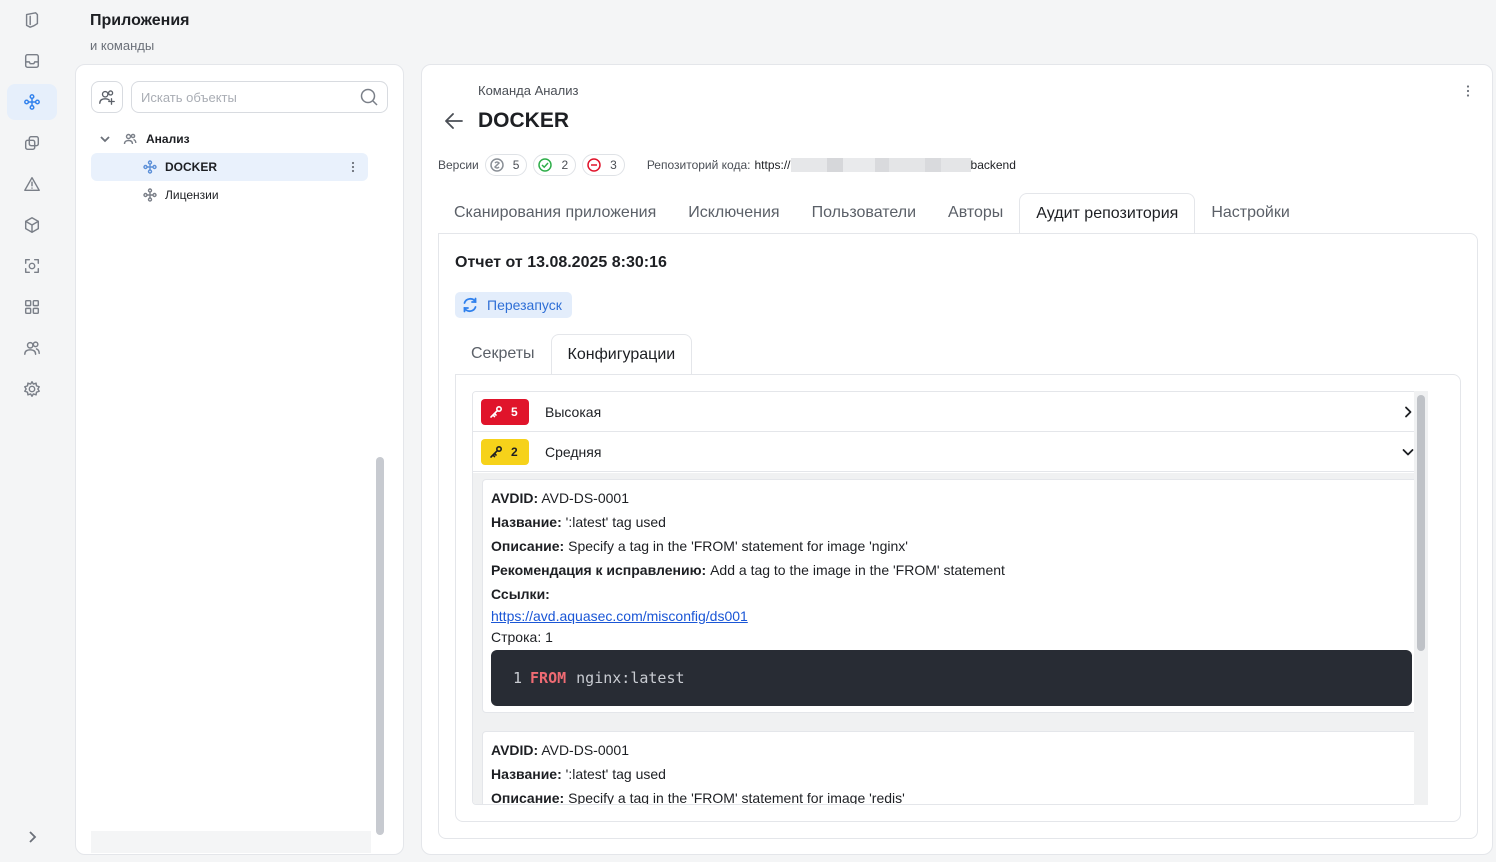  What do you see at coordinates (140, 20) in the screenshot?
I see `page-title: Приложения` at bounding box center [140, 20].